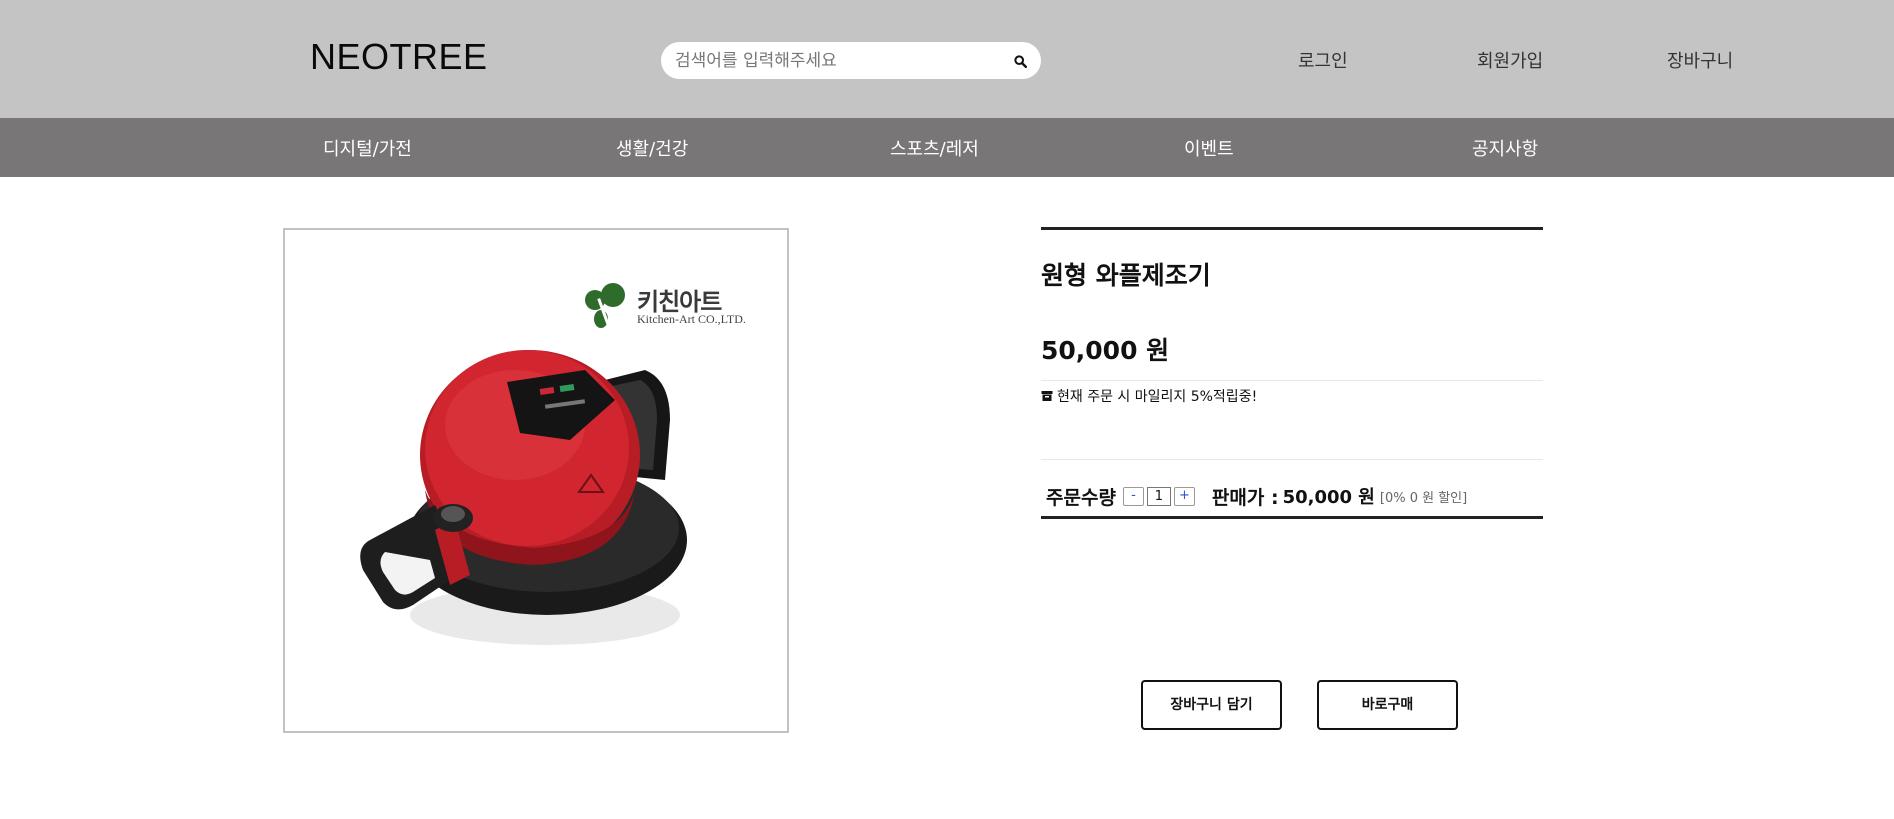 The width and height of the screenshot is (1894, 819). I want to click on cart-link: 장바구니, so click(1700, 60).